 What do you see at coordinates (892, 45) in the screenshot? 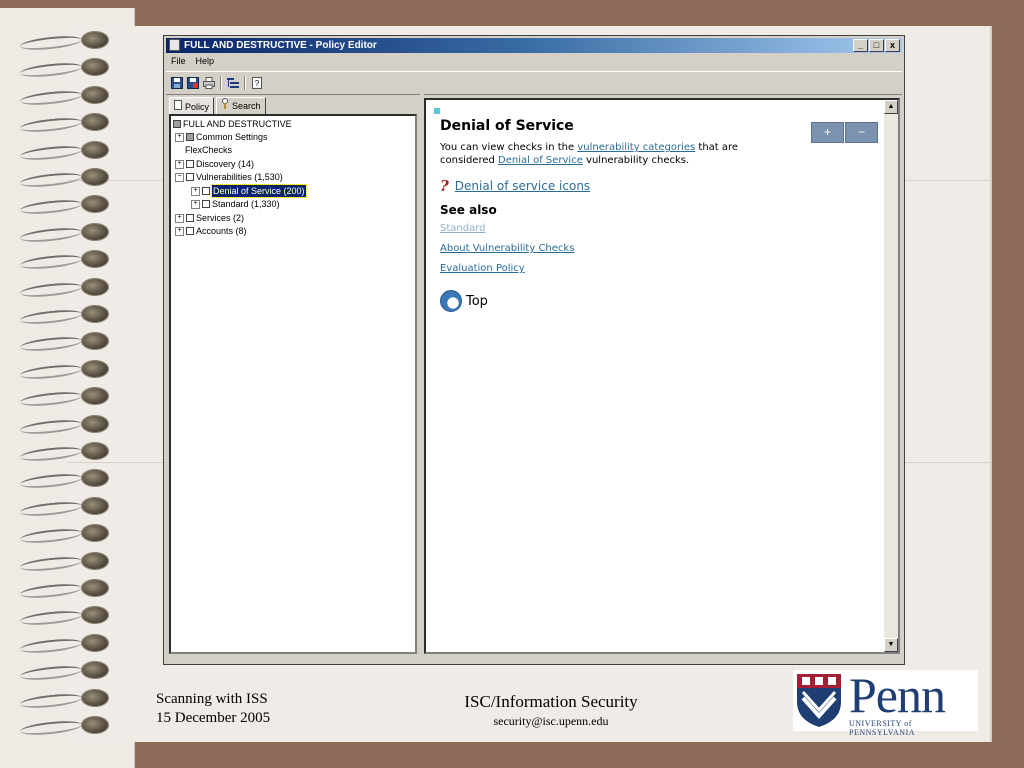
I see `close-button: x` at bounding box center [892, 45].